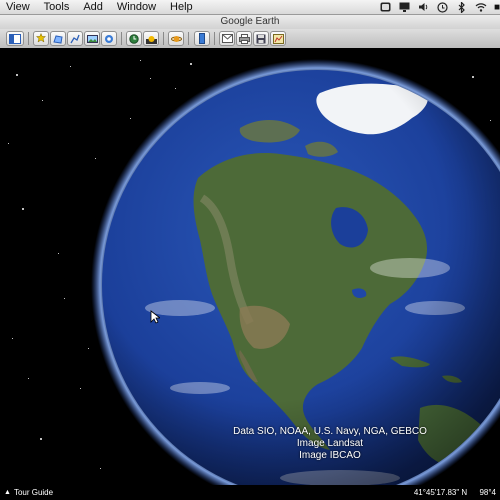  I want to click on sidebar-toggle-icon, so click(15, 38).